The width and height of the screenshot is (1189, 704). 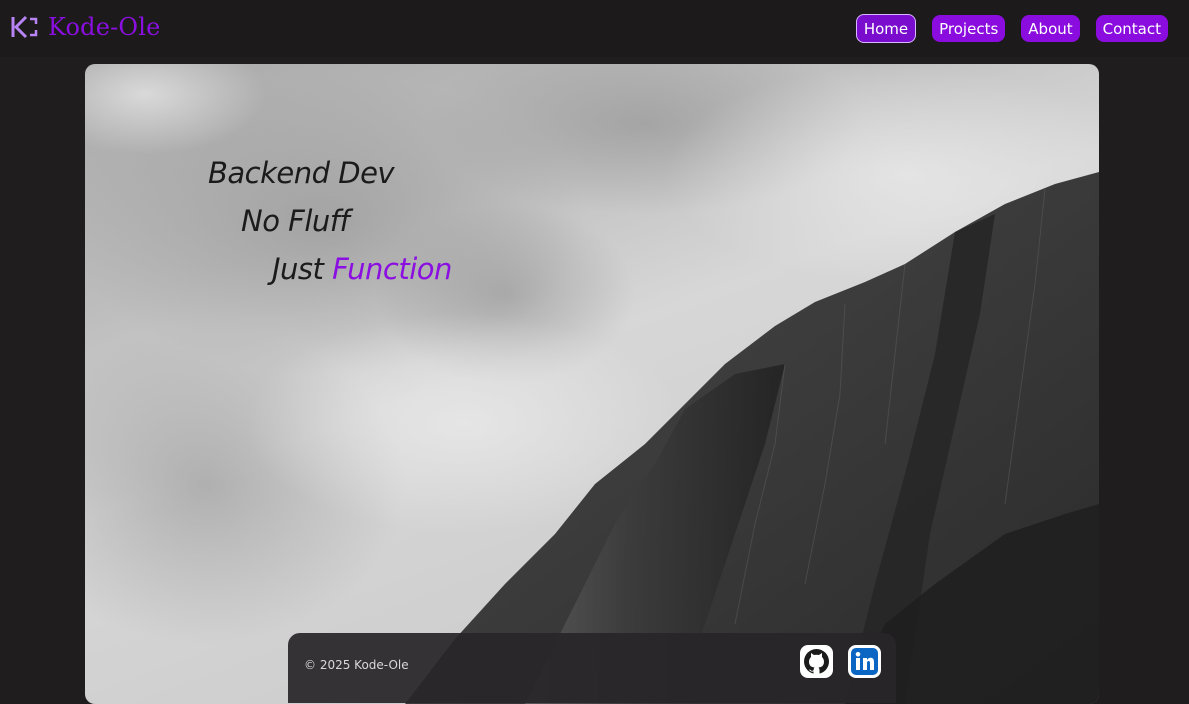 What do you see at coordinates (356, 665) in the screenshot?
I see `copyright-text: © 2025 Kode-Ole` at bounding box center [356, 665].